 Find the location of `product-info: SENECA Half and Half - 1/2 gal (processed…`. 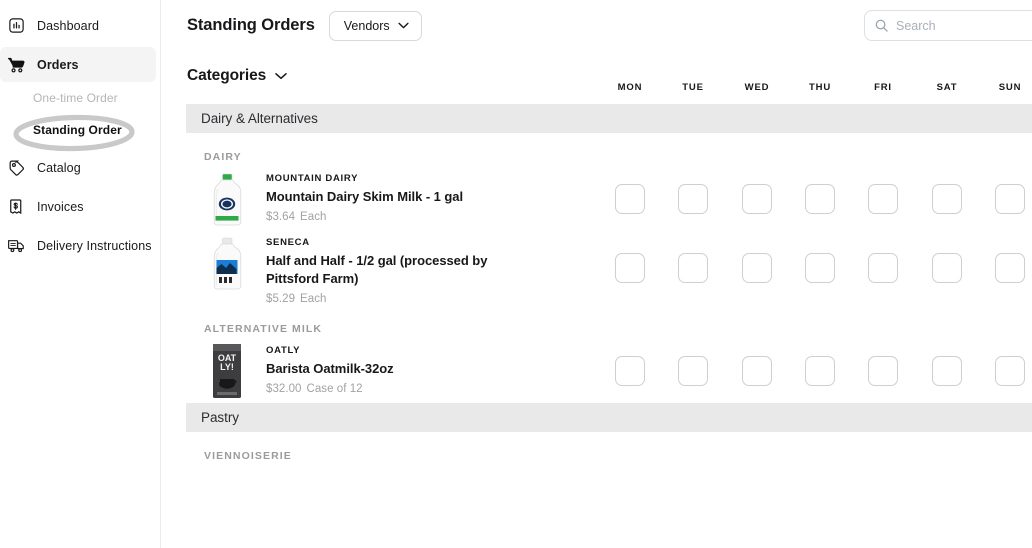

product-info: SENECA Half and Half - 1/2 gal (processed… is located at coordinates (393, 268).